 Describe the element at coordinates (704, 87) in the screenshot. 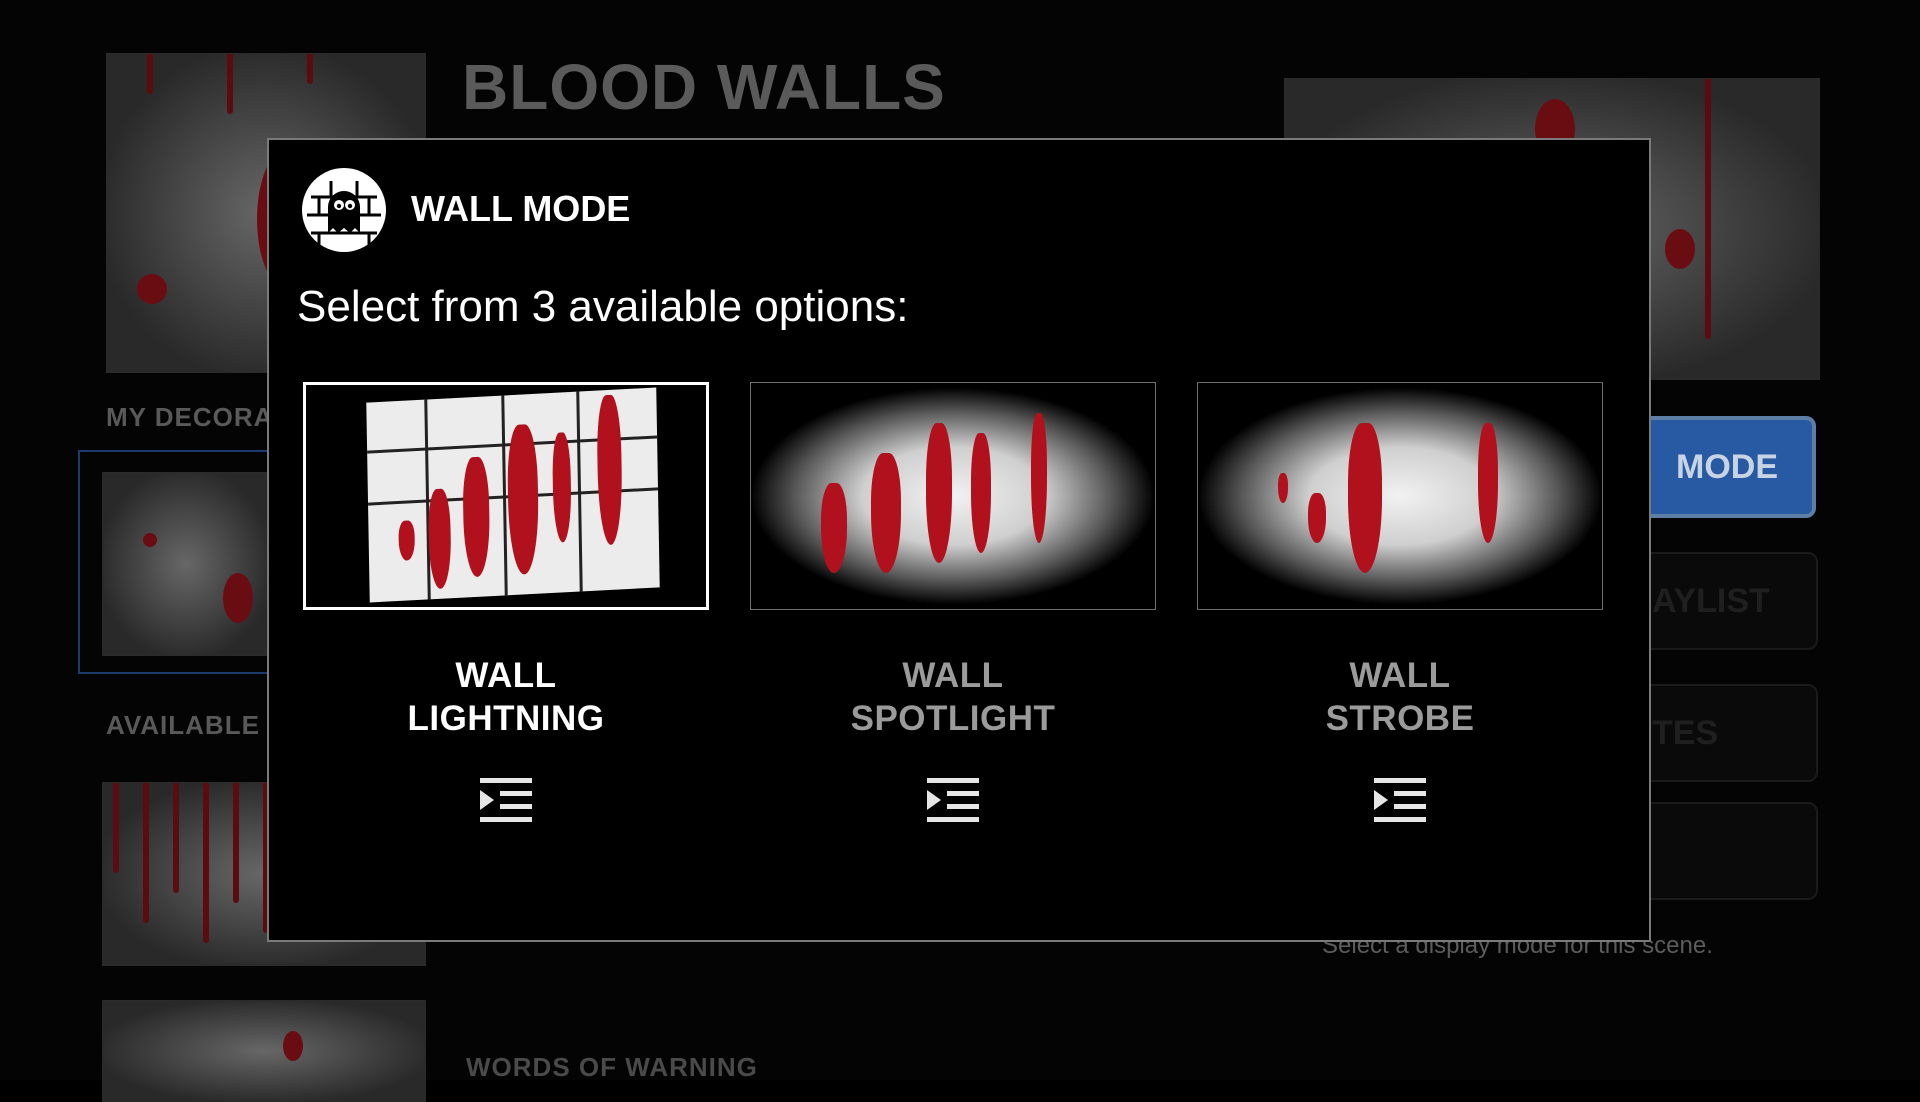

I see `page-title: BLOOD WALLS` at that location.